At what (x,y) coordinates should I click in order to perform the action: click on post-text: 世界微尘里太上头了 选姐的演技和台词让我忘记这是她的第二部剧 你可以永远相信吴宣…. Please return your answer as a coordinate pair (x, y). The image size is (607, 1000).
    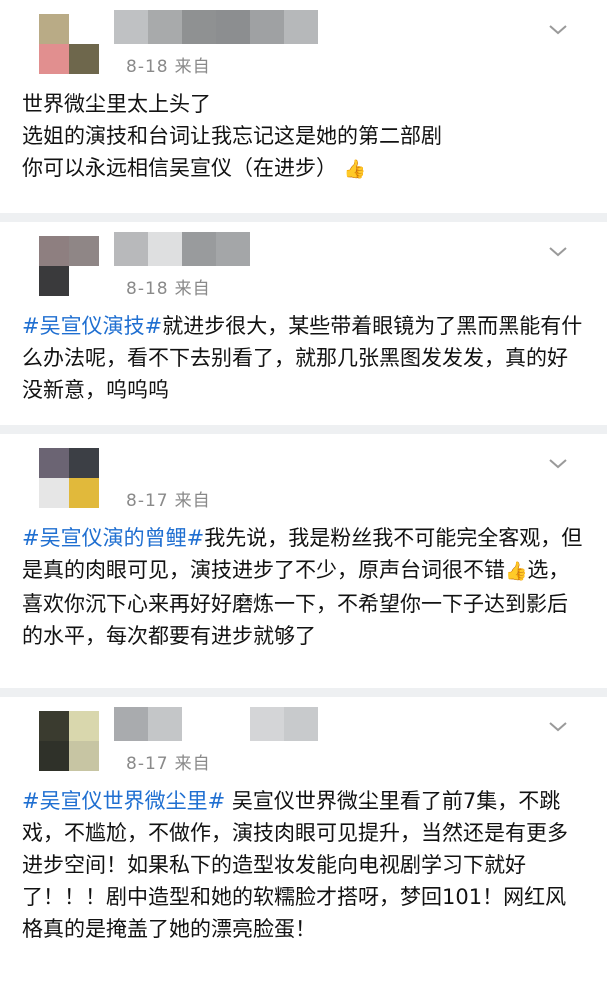
    Looking at the image, I should click on (303, 137).